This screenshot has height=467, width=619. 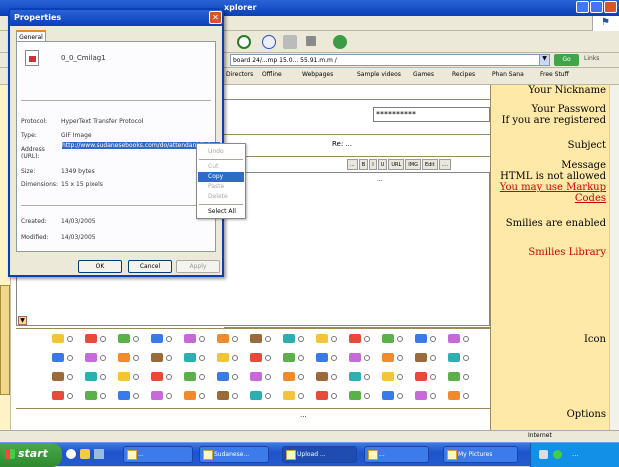 What do you see at coordinates (317, 74) in the screenshot?
I see `link-item: Webpages` at bounding box center [317, 74].